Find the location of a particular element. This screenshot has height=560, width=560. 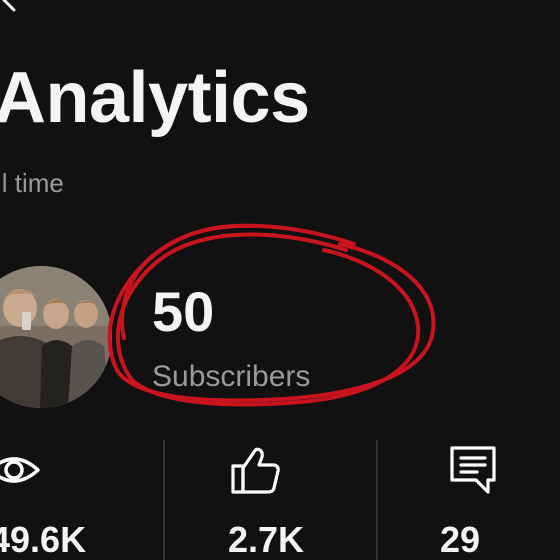

likes-value: 2.7K is located at coordinates (266, 539).